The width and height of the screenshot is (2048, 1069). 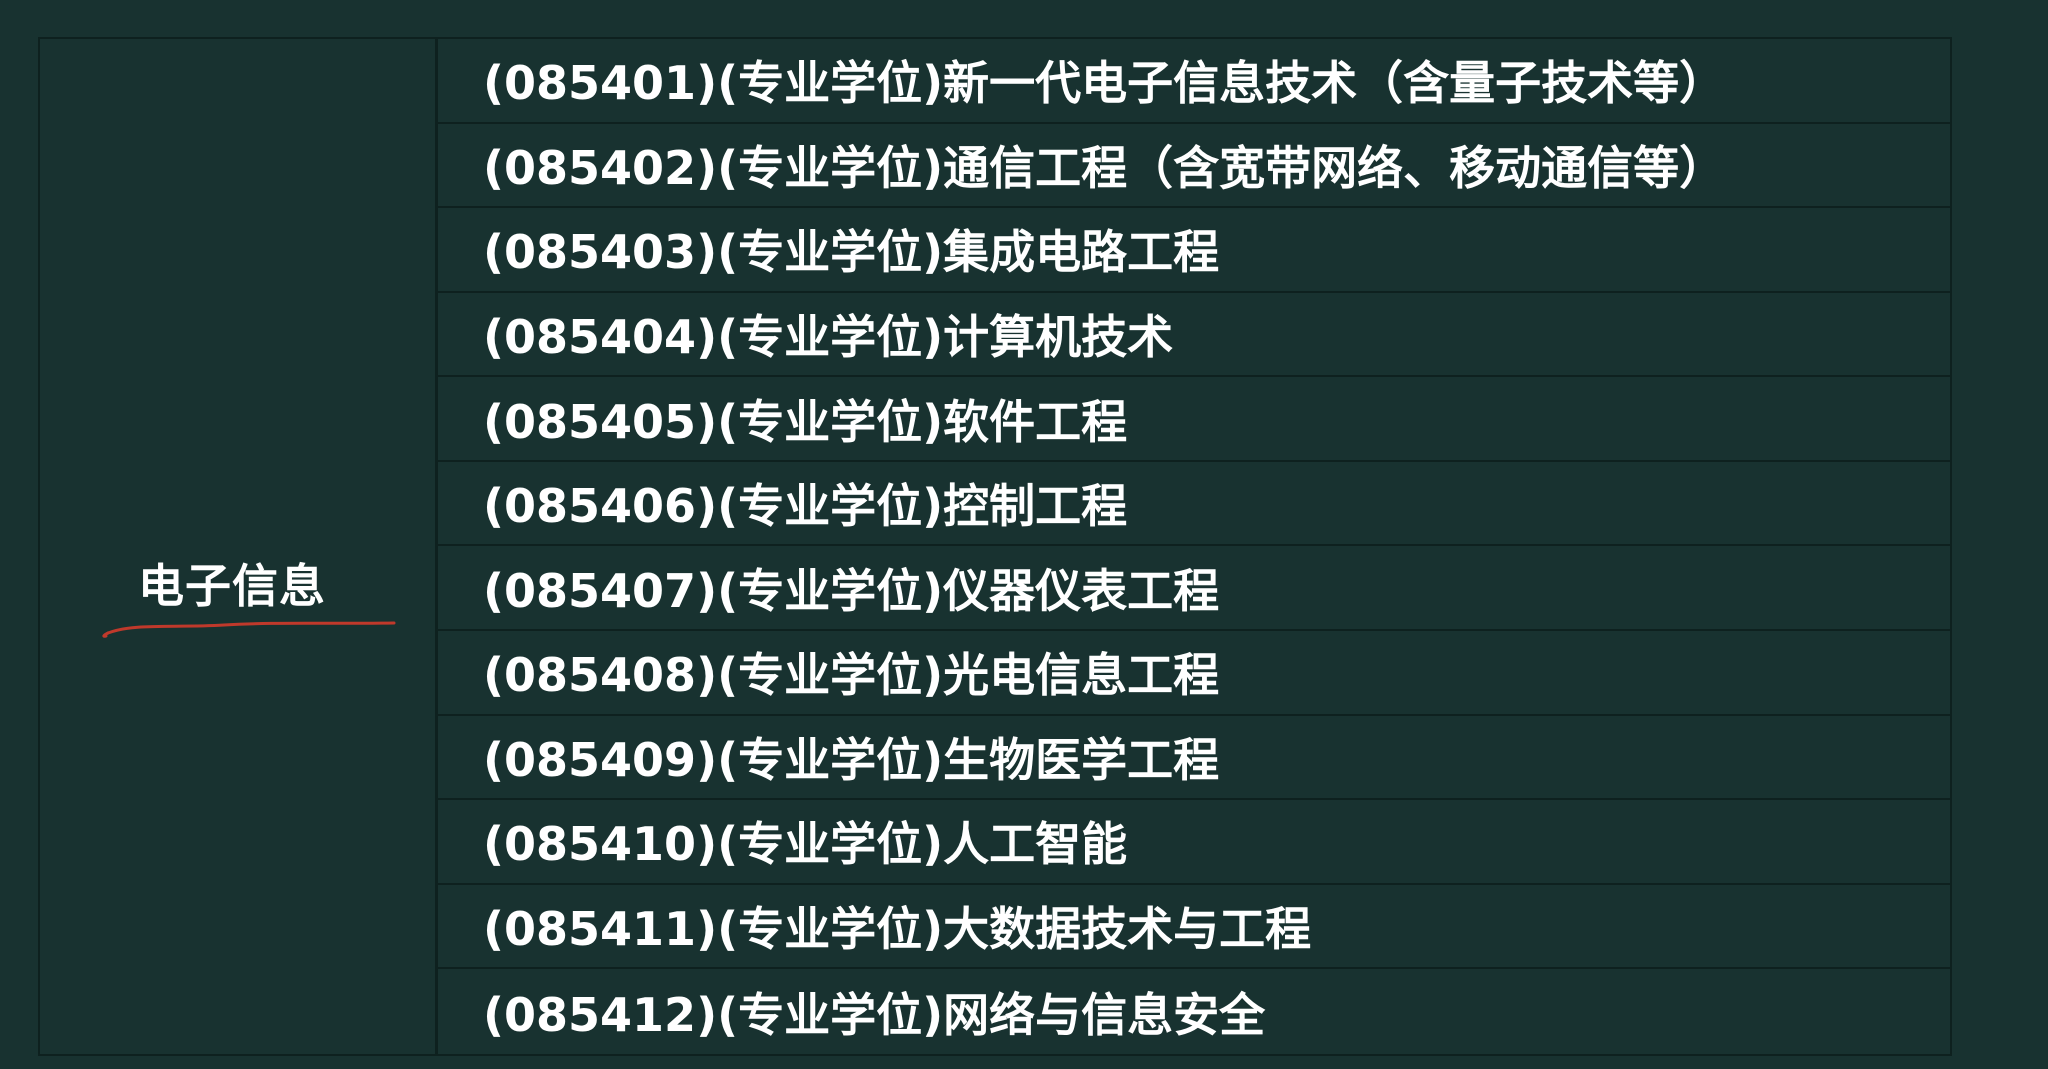 I want to click on program-text: (085410)(专业学位)人工智能, so click(x=805, y=844).